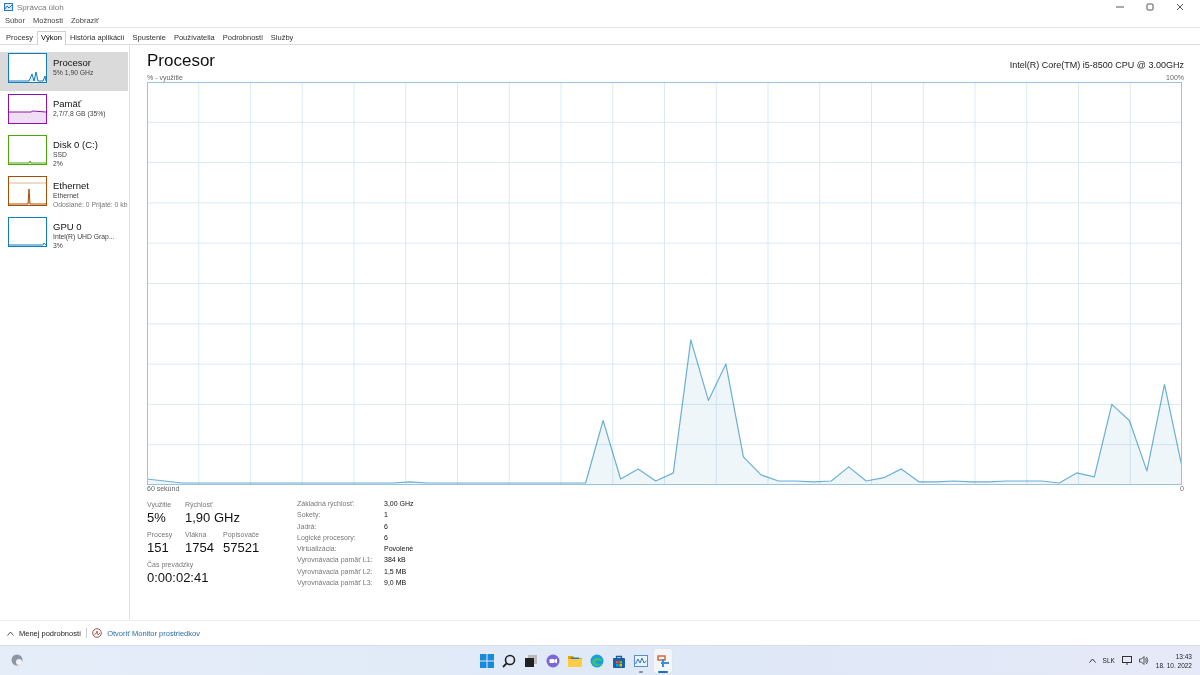 The width and height of the screenshot is (1200, 675). Describe the element at coordinates (641, 660) in the screenshot. I see `chart-window-icon` at that location.